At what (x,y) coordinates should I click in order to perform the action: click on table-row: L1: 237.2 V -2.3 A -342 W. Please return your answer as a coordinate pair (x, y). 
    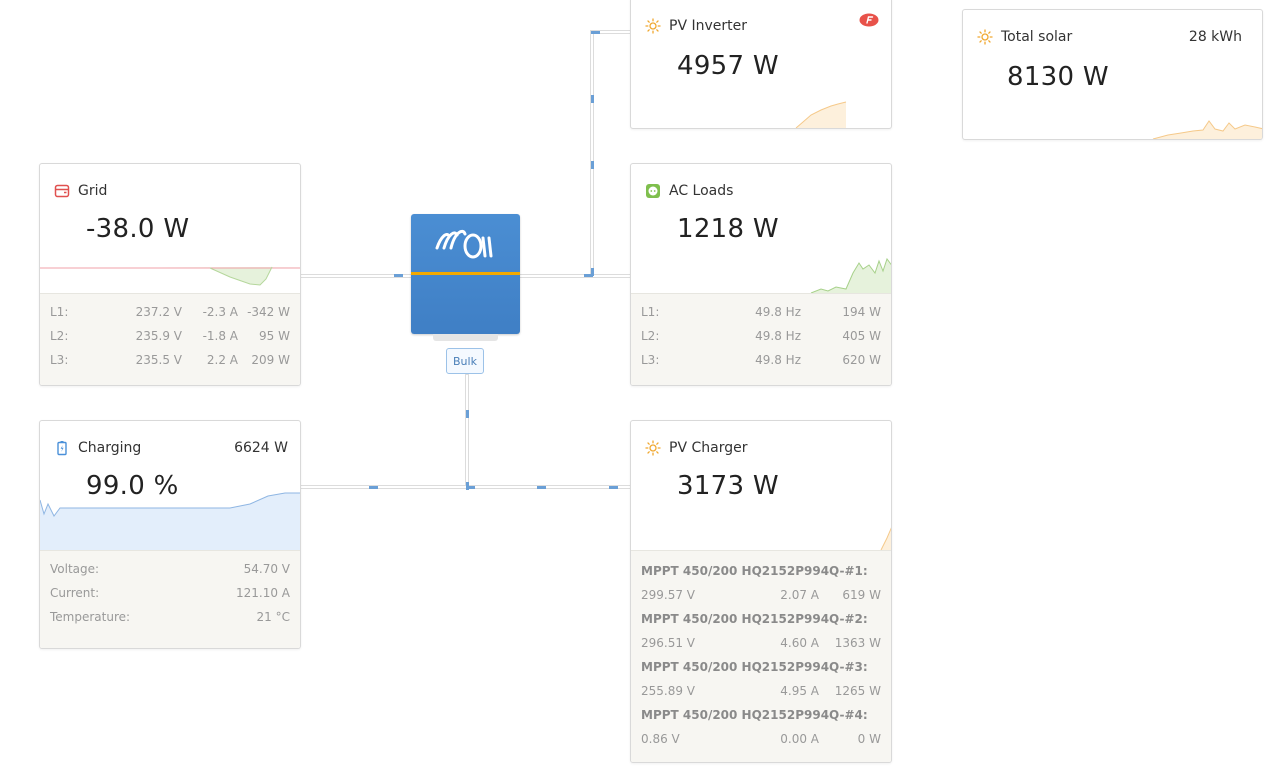
    Looking at the image, I should click on (170, 312).